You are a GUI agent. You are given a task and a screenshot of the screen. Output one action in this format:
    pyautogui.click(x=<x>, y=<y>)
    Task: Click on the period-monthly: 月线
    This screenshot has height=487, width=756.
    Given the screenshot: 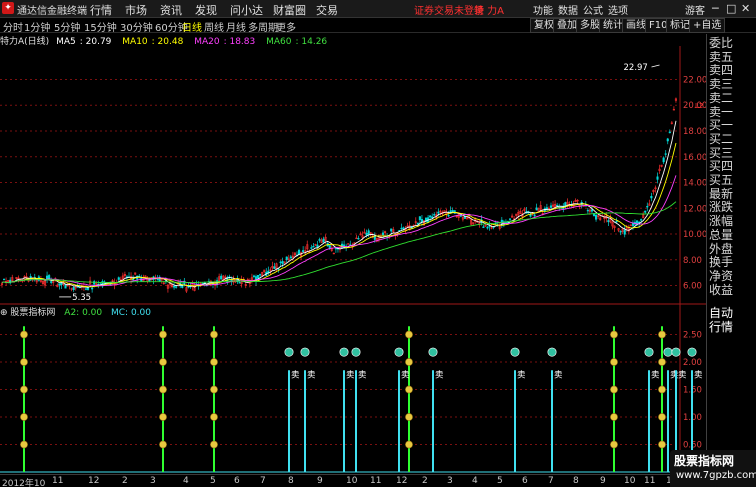 What is the action you would take?
    pyautogui.click(x=236, y=26)
    